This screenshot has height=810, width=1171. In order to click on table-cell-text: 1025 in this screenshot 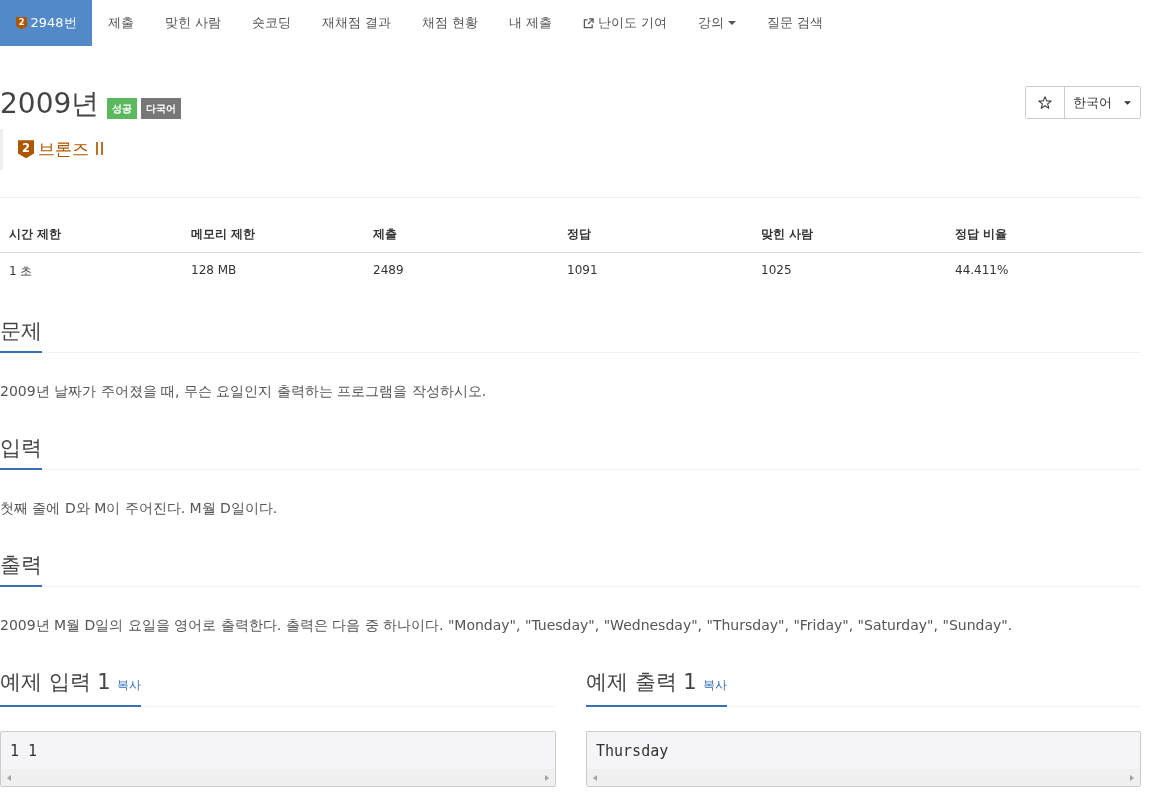, I will do `click(776, 270)`.